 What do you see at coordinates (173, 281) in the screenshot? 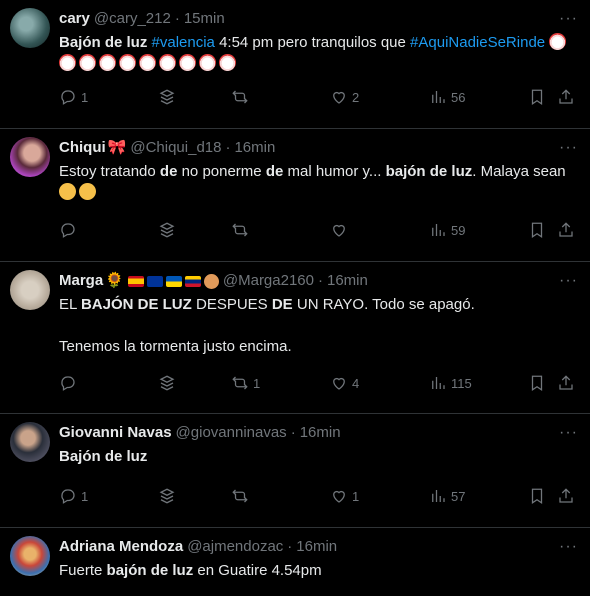
I see `ukraine-flag-icon` at bounding box center [173, 281].